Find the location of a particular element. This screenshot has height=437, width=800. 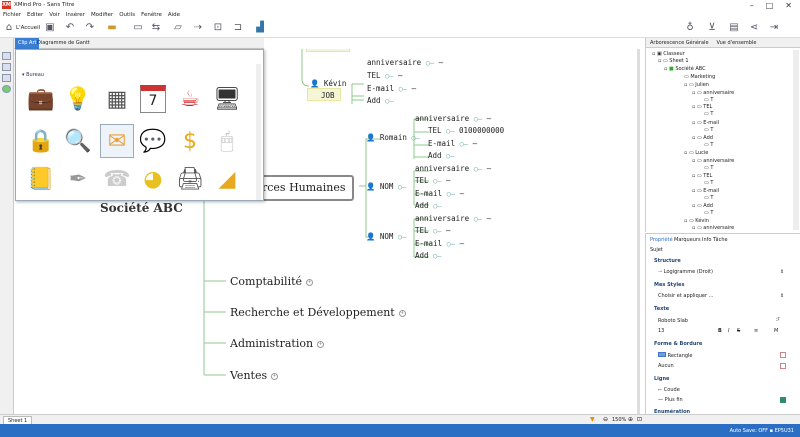

branch-comptabilite: Comptabilité + is located at coordinates (272, 281).